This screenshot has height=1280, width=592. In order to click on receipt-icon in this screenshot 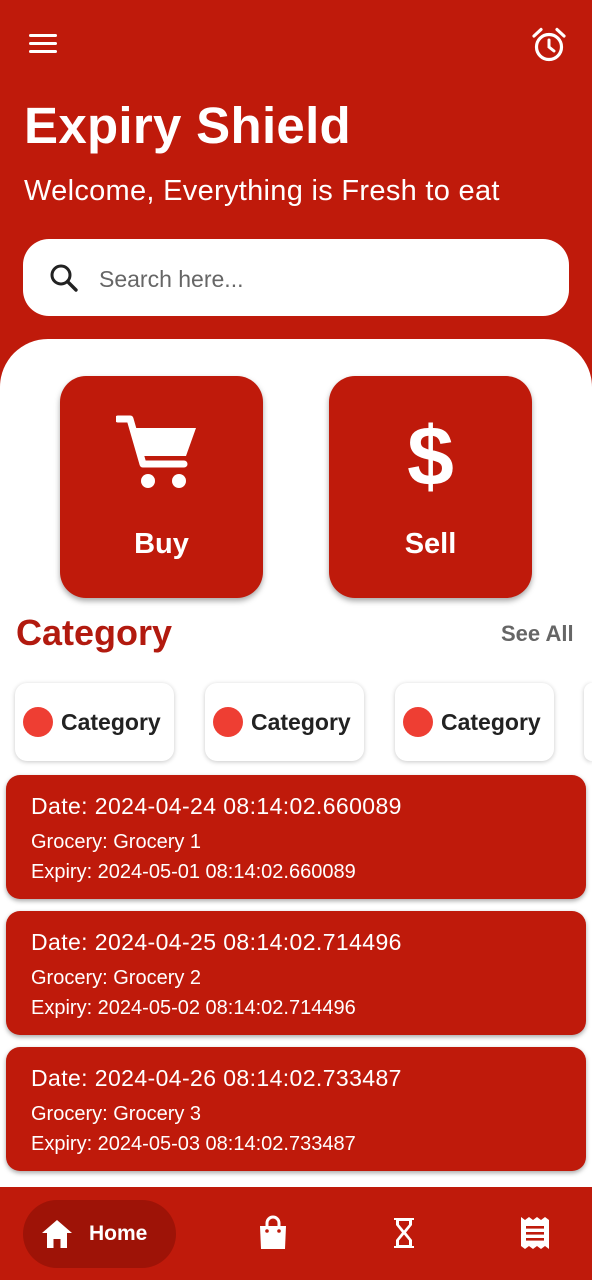, I will do `click(535, 1233)`.